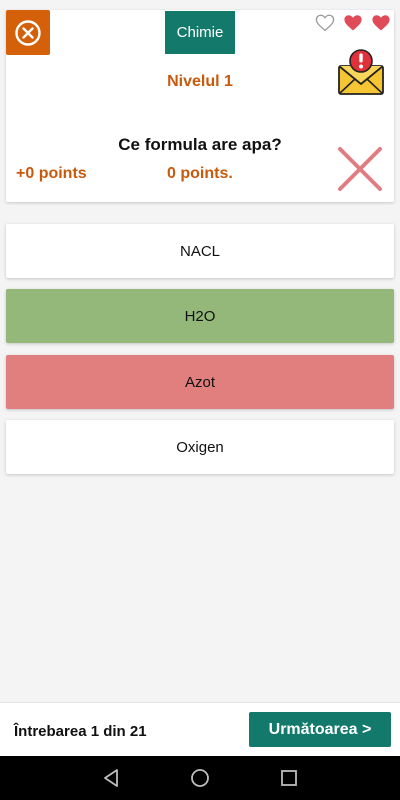 The image size is (400, 800). What do you see at coordinates (200, 447) in the screenshot?
I see `answer-option-4: Oxigen` at bounding box center [200, 447].